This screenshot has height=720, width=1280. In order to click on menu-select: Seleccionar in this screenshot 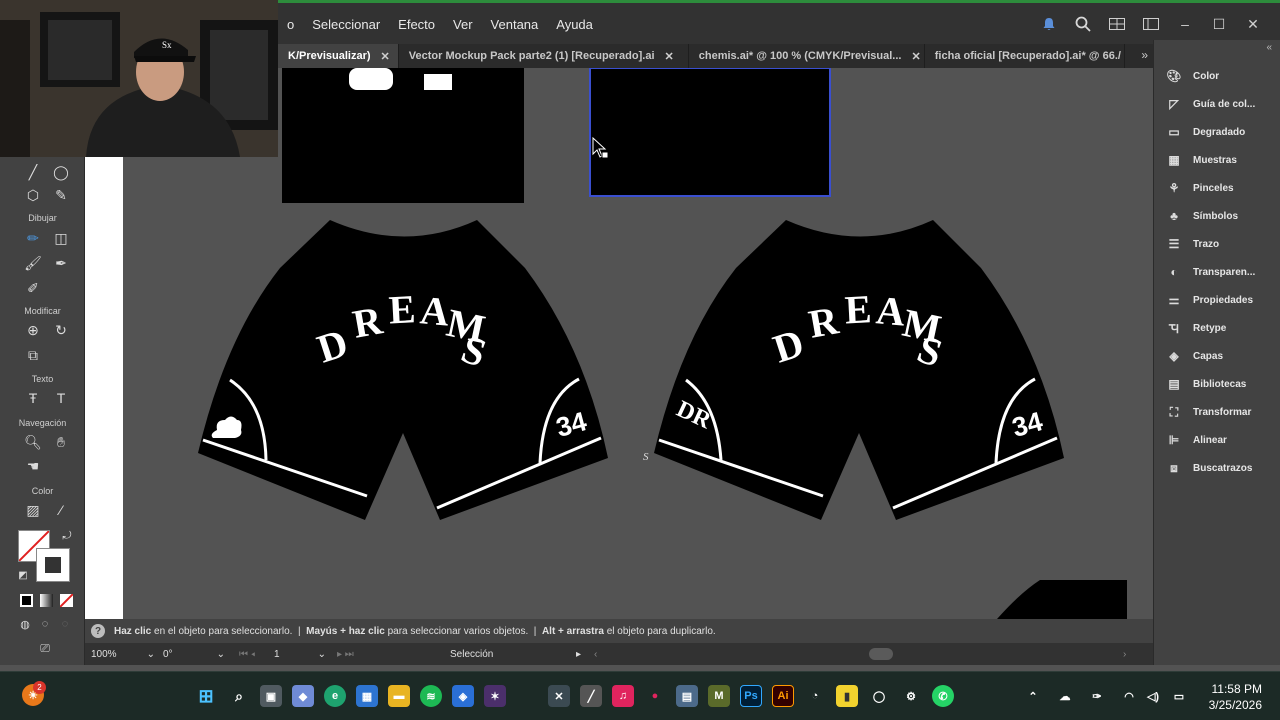, I will do `click(346, 24)`.